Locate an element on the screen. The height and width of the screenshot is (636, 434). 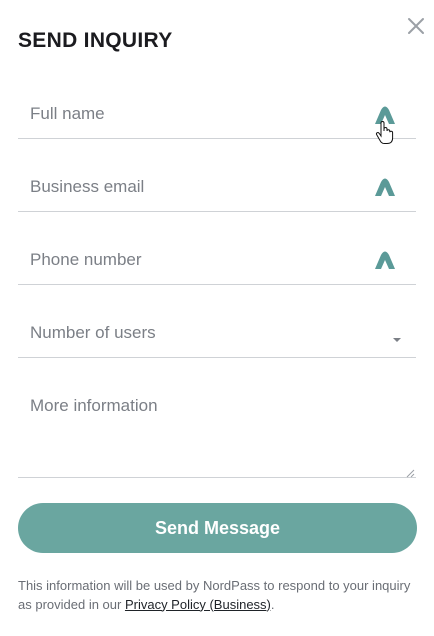
caret-down-icon is located at coordinates (397, 336).